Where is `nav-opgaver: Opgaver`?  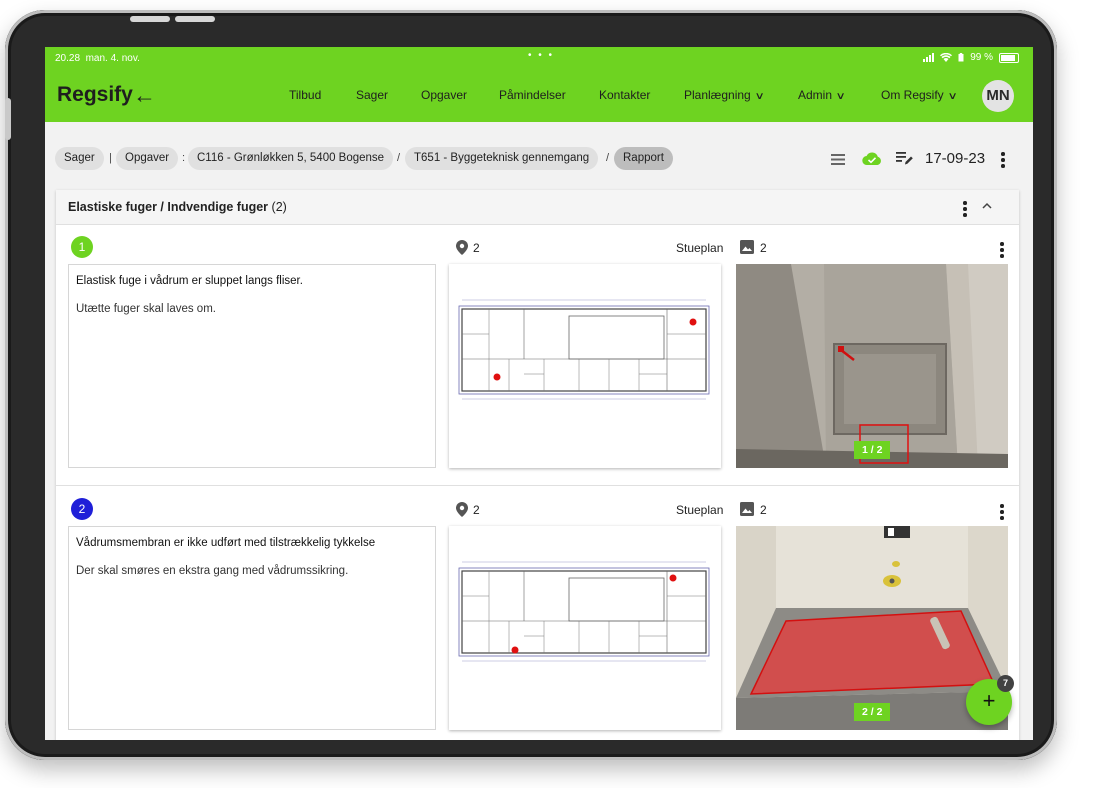 nav-opgaver: Opgaver is located at coordinates (444, 95).